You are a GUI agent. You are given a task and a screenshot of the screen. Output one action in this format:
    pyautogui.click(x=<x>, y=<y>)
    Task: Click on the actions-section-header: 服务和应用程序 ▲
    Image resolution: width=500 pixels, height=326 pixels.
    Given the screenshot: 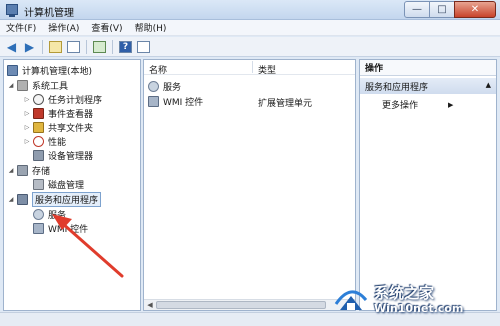 What is the action you would take?
    pyautogui.click(x=428, y=86)
    